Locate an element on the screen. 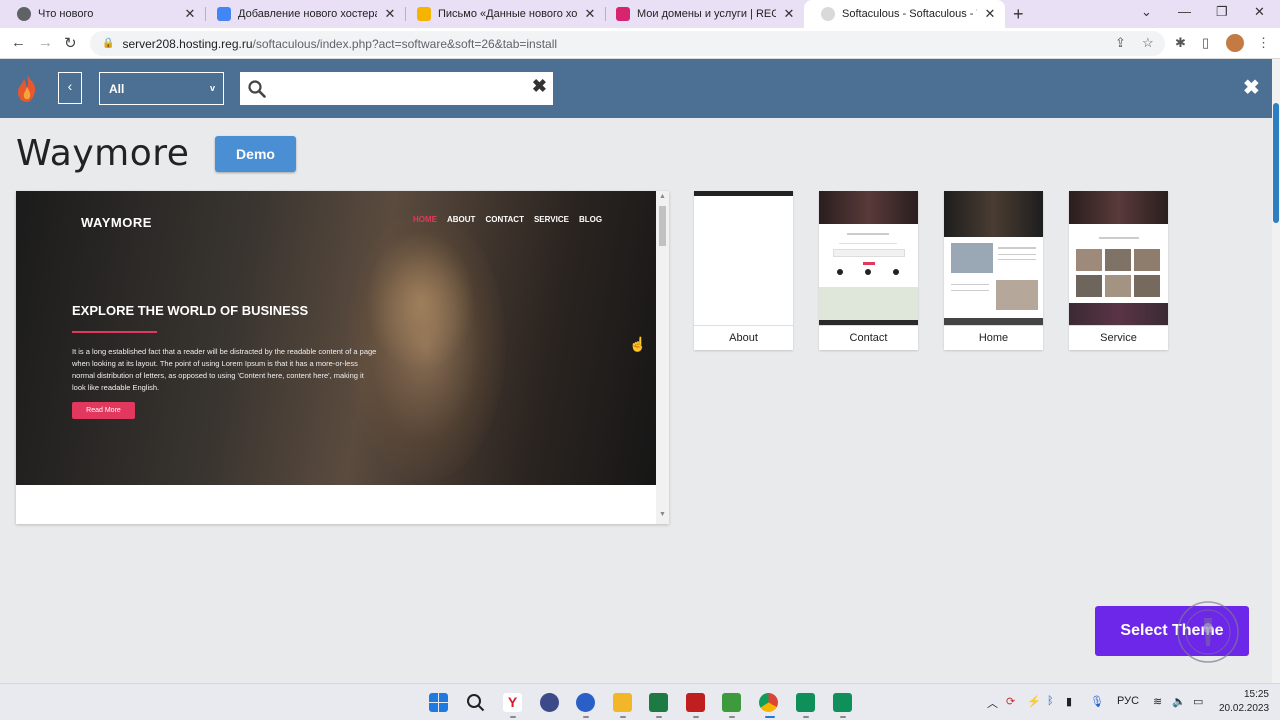  camtasia-icon is located at coordinates (805, 702).